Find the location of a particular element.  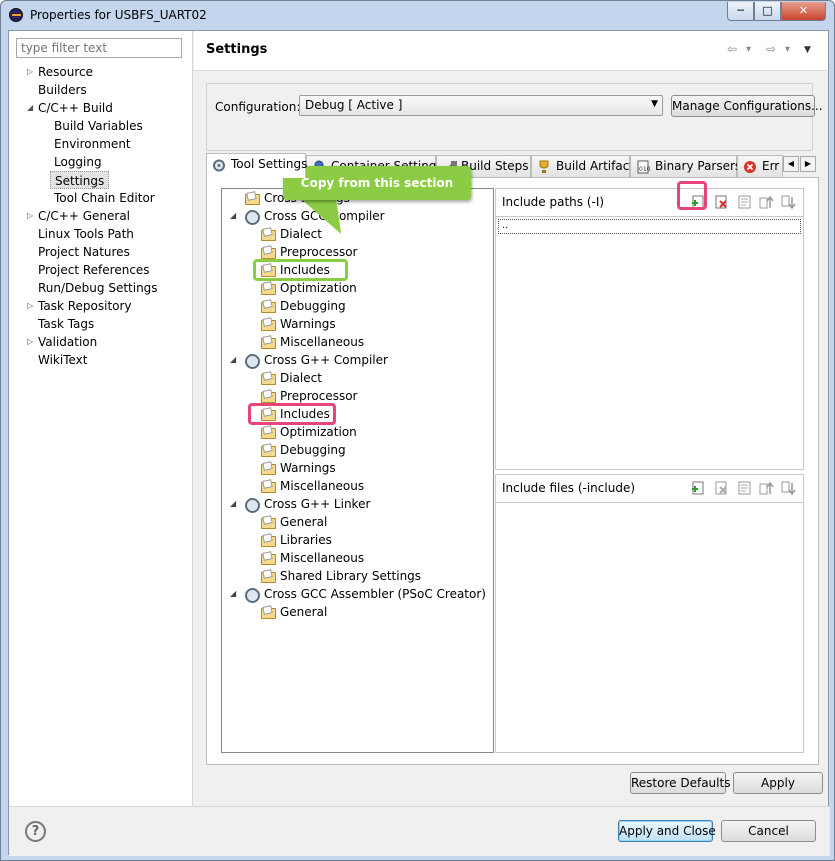

sidebar-item: ▷ Validation is located at coordinates (62, 342).